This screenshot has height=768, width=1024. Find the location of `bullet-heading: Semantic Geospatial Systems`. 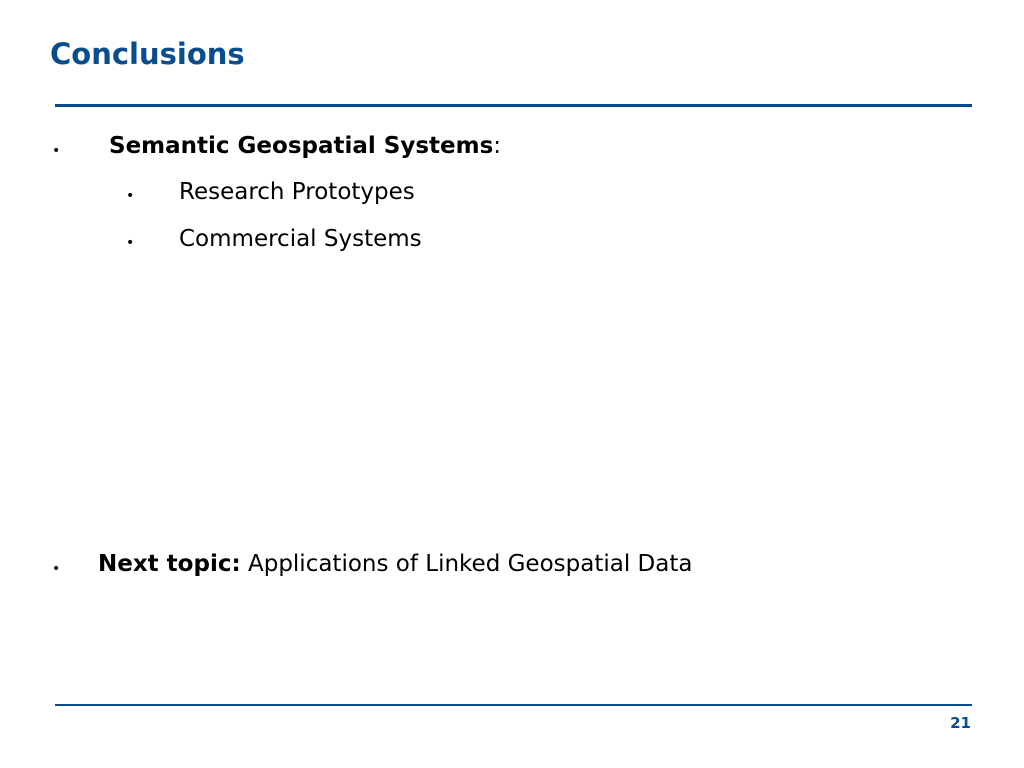

bullet-heading: Semantic Geospatial Systems is located at coordinates (301, 146).